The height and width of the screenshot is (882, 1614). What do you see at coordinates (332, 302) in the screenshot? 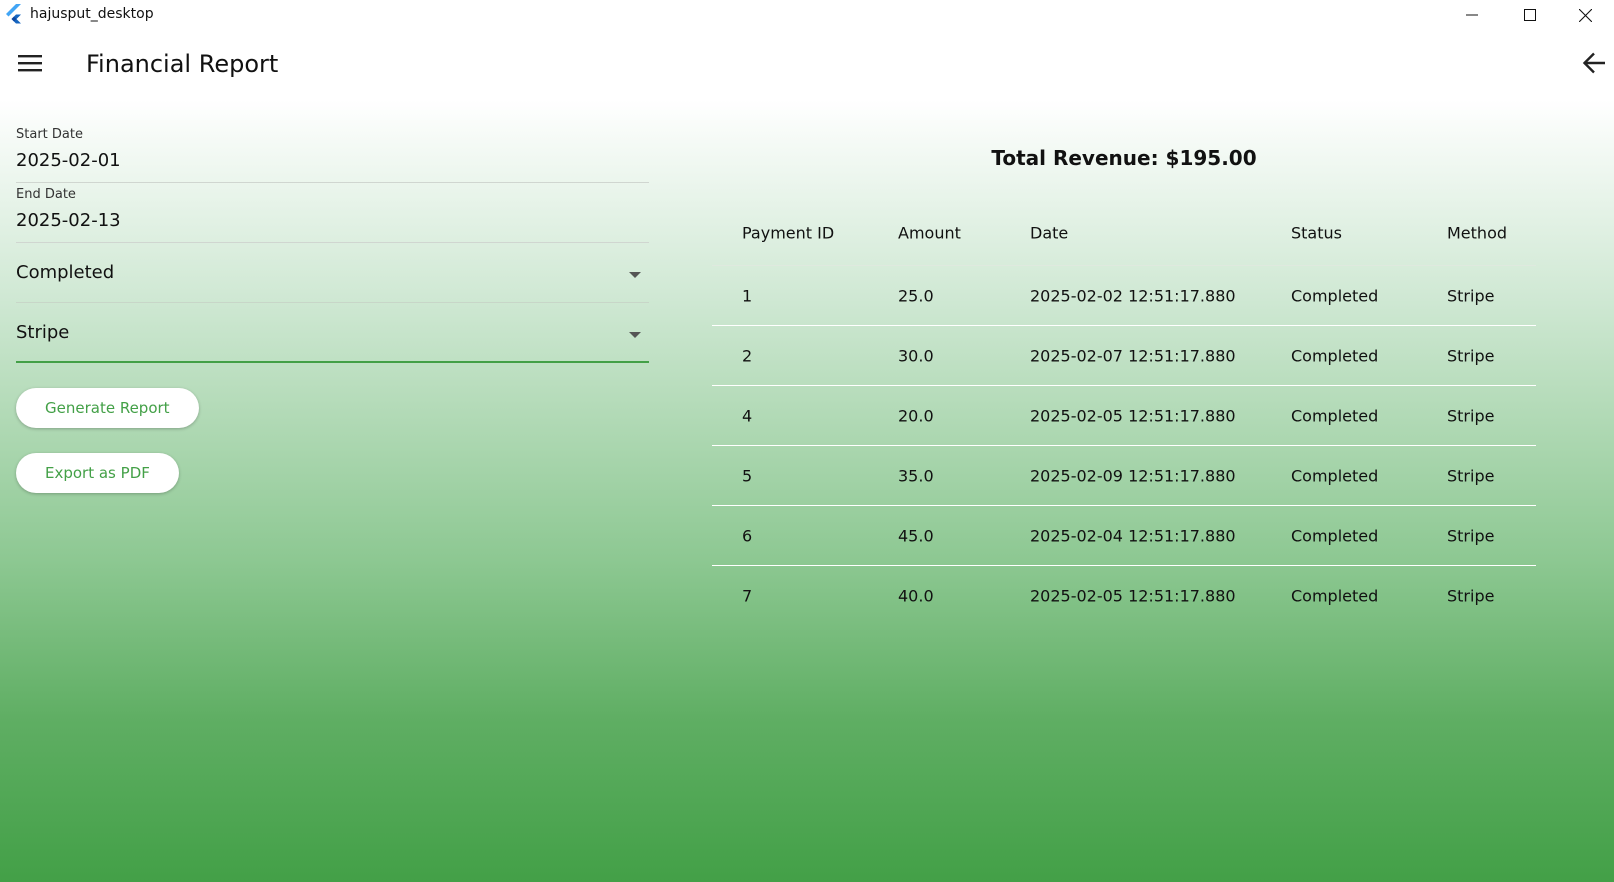
I see `status-dropdown-underline` at bounding box center [332, 302].